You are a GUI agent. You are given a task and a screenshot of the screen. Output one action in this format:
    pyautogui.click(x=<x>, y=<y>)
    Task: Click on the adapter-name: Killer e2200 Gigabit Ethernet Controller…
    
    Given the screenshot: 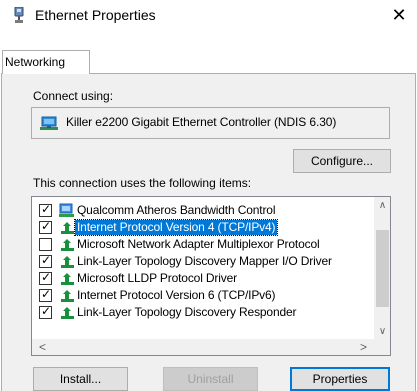 What is the action you would take?
    pyautogui.click(x=201, y=122)
    